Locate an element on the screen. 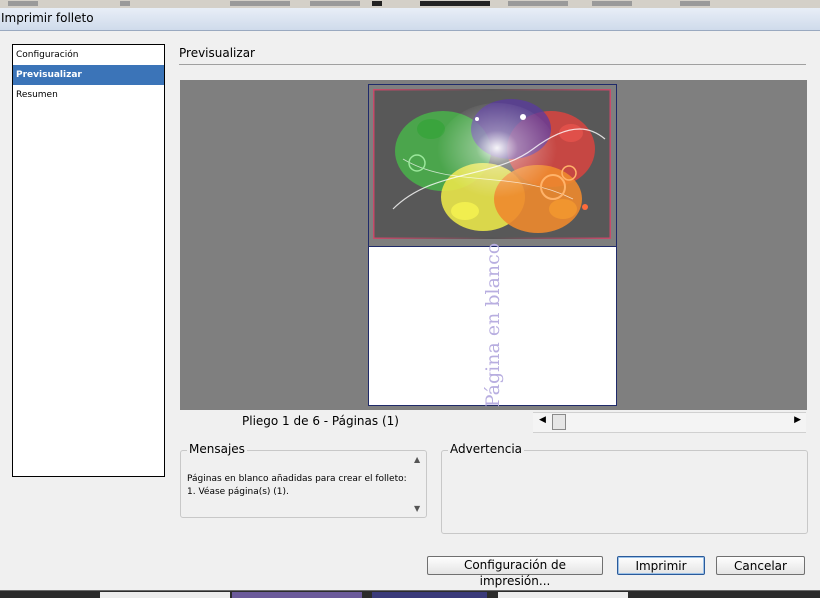 The width and height of the screenshot is (820, 598). sidebar-item-resumen: Resumen is located at coordinates (88, 95).